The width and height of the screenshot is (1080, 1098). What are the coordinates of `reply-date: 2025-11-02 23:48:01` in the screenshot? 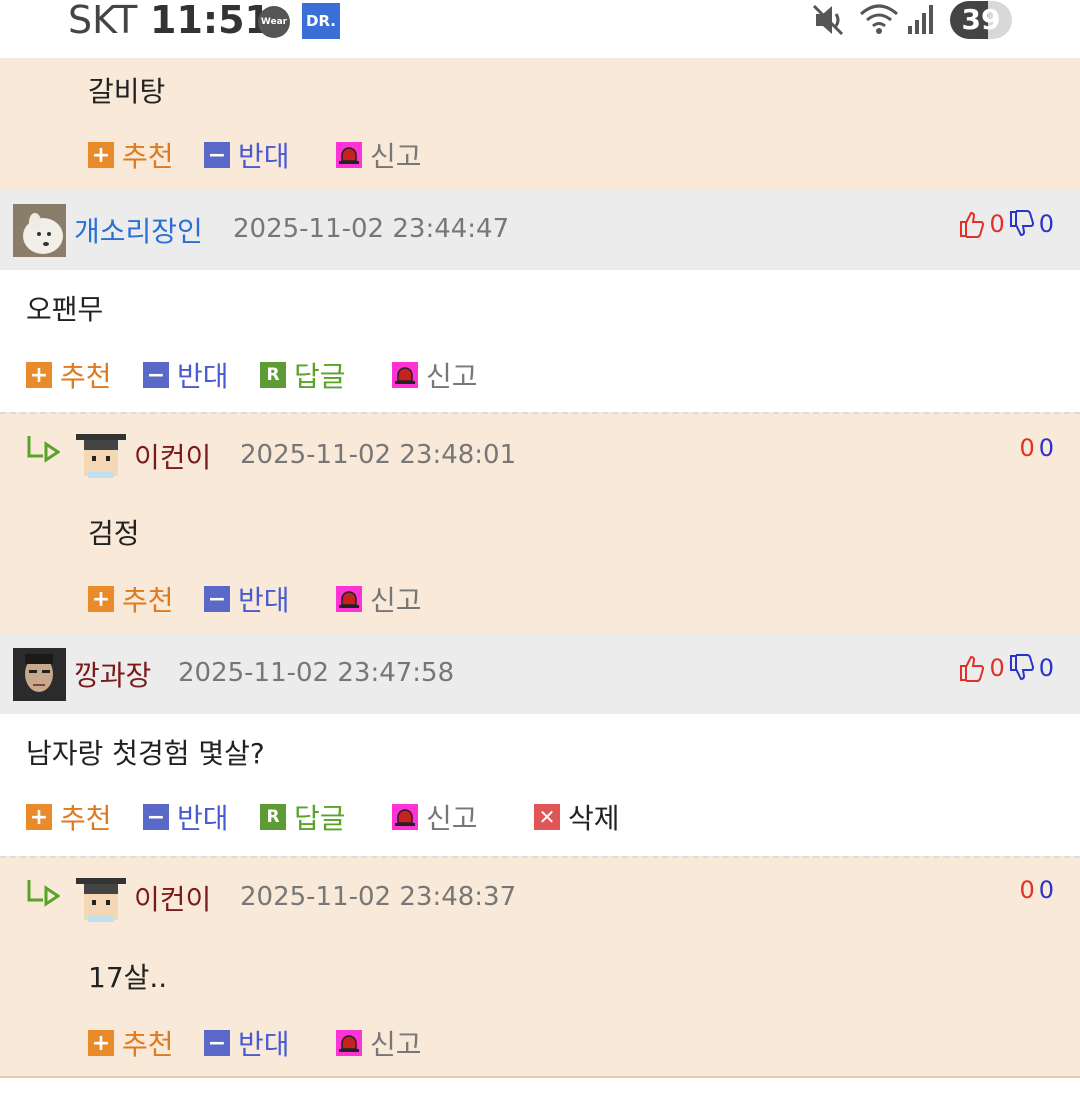 It's located at (378, 455).